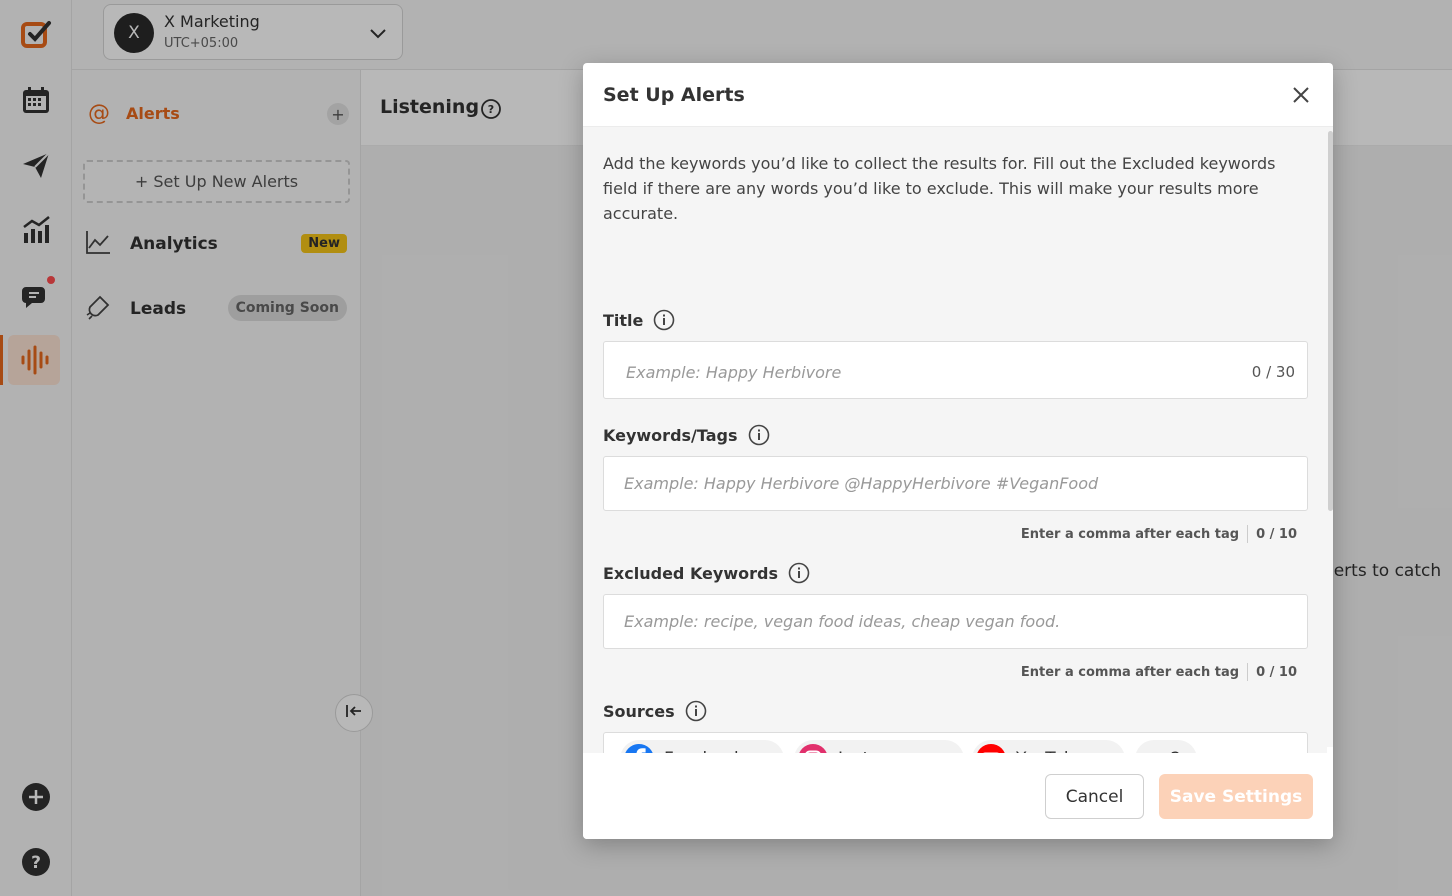 The image size is (1452, 896). I want to click on dialog-footer: Cancel Save Settings, so click(958, 796).